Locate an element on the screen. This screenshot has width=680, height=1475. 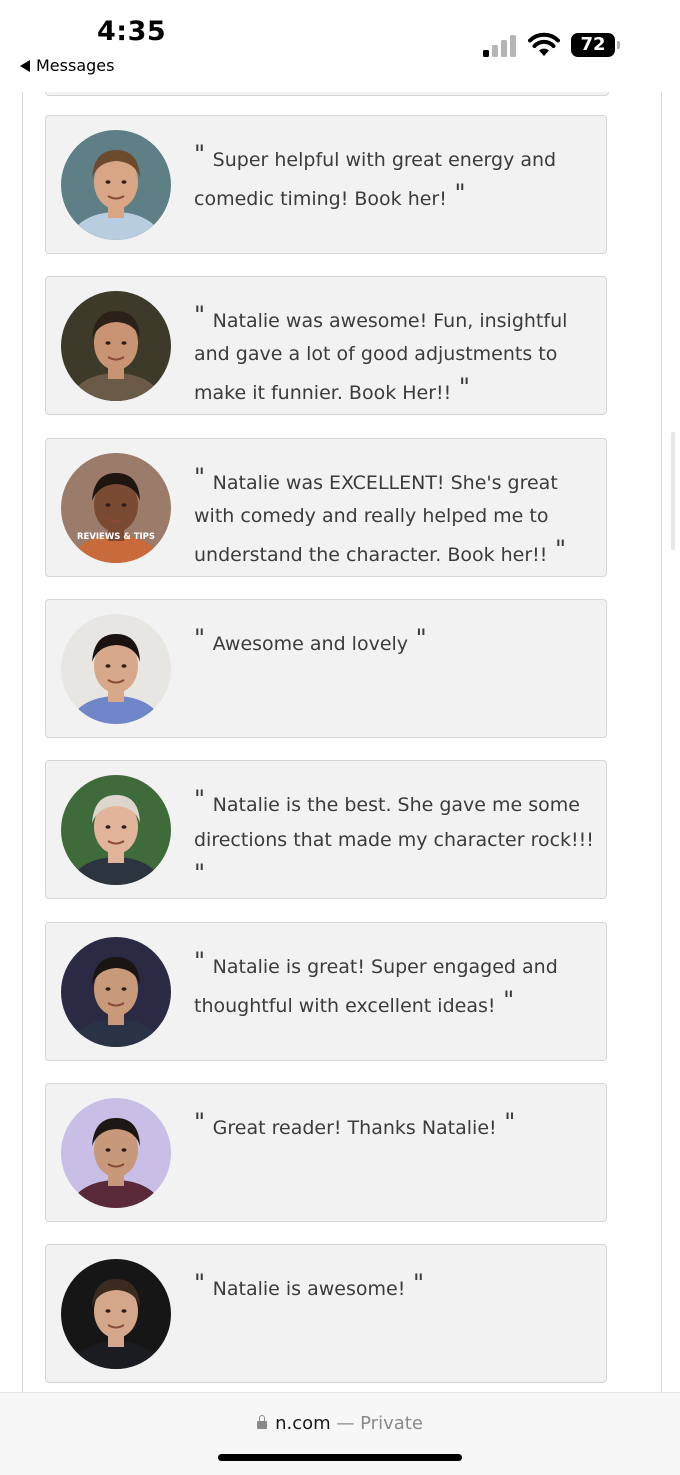
lock-icon is located at coordinates (262, 1422).